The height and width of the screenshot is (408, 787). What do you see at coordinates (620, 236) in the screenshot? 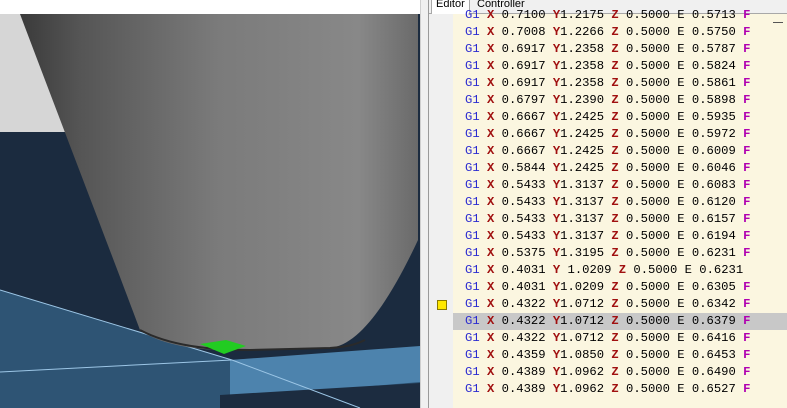
I see `gcode-line: G1 X 0.5433 Y1.3137 Z 0.5000 E 0.6194 F` at bounding box center [620, 236].